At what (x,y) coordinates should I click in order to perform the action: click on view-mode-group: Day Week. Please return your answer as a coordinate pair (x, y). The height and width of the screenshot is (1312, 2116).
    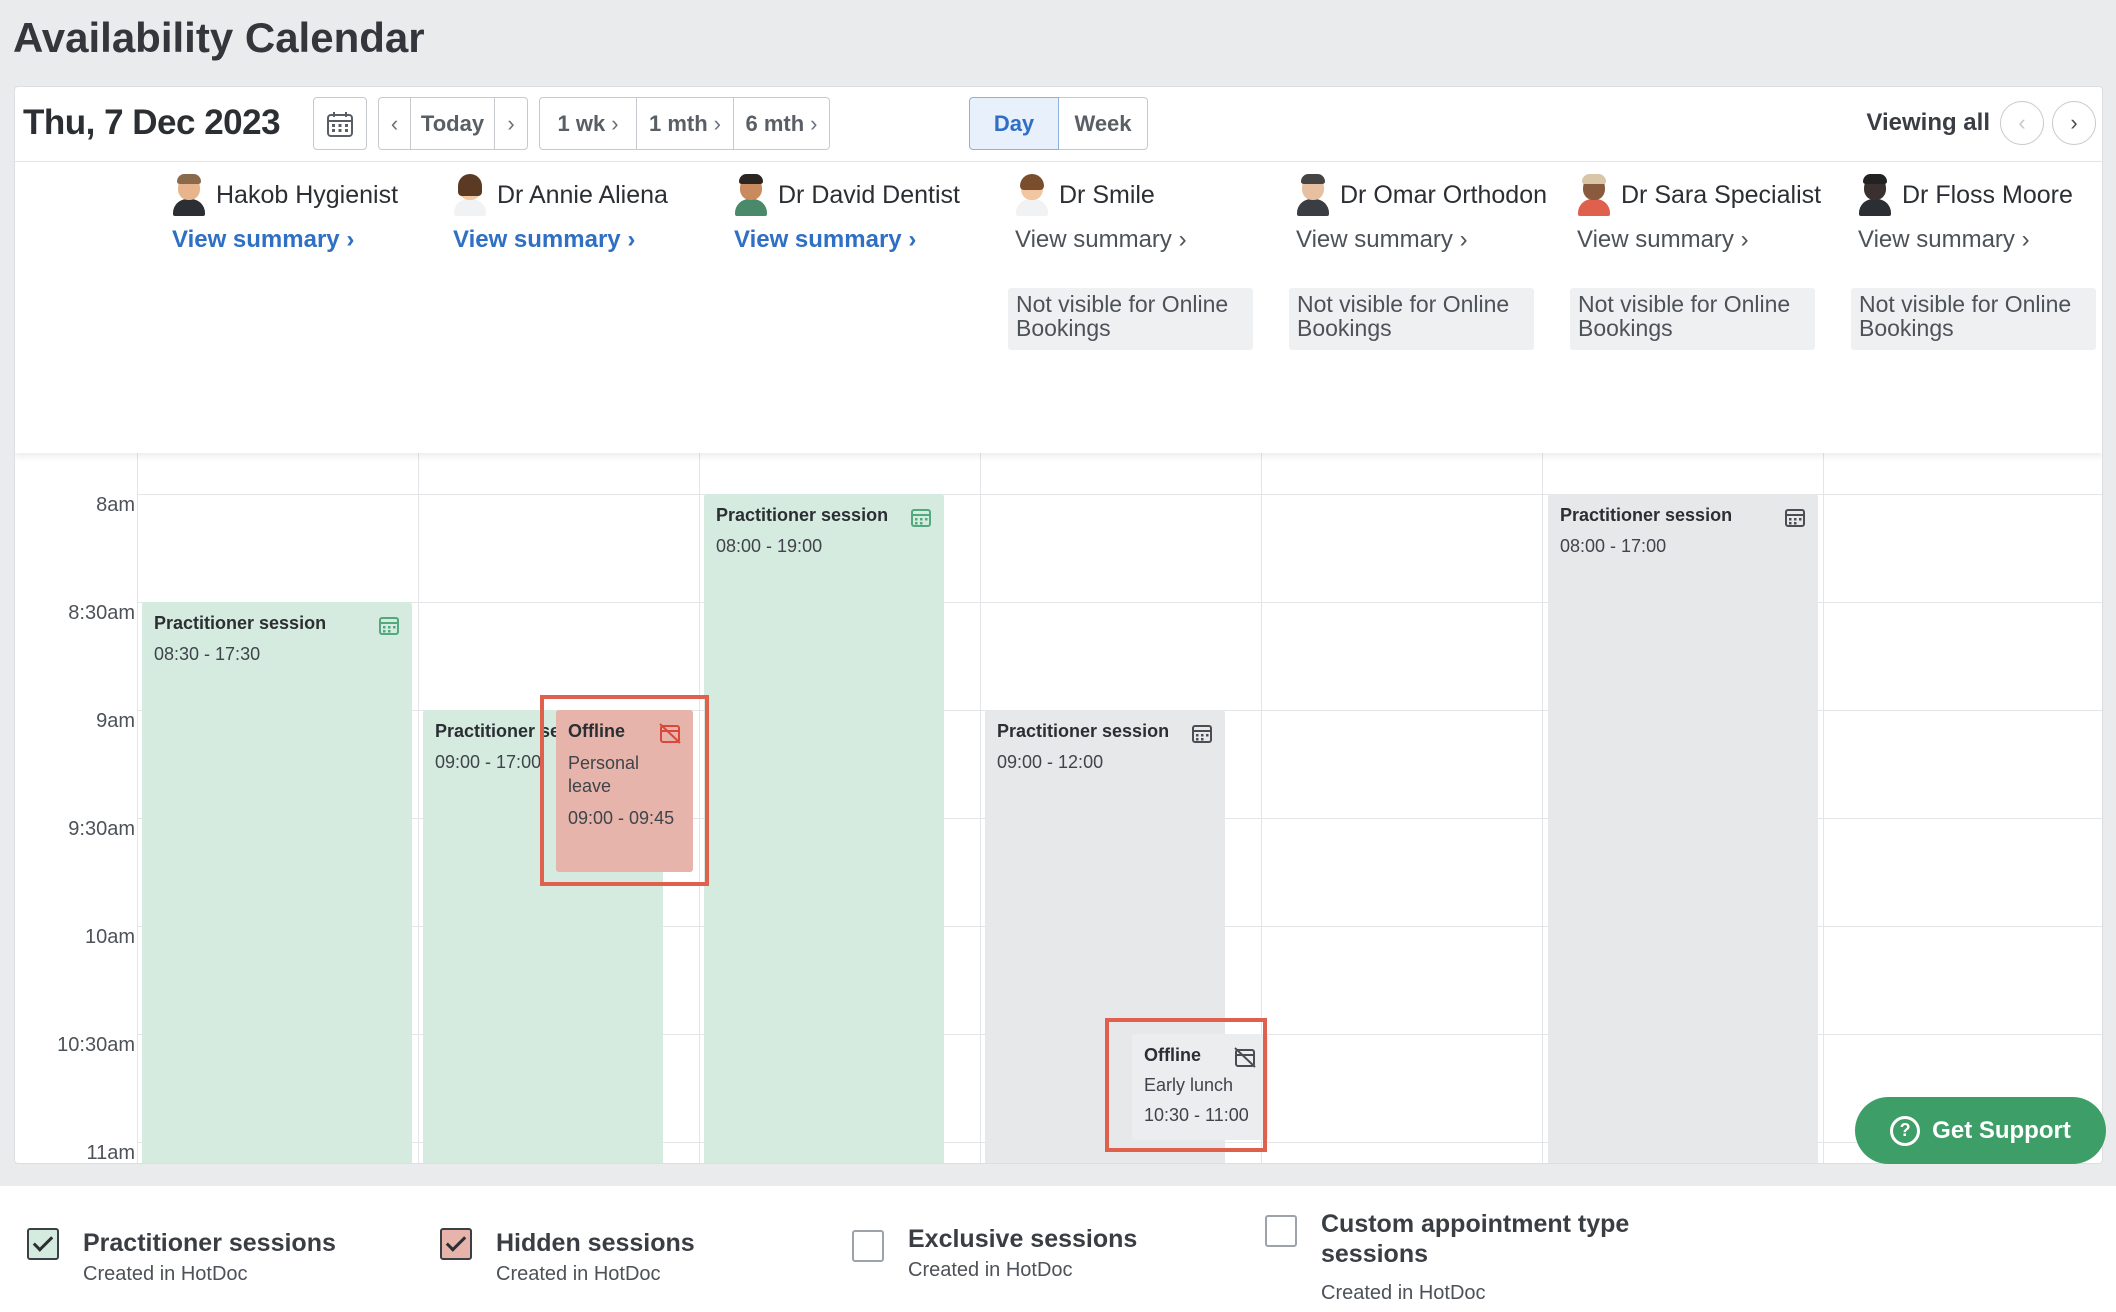
    Looking at the image, I should click on (1058, 123).